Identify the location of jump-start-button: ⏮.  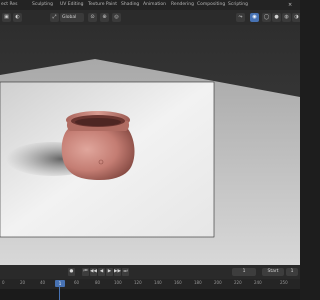
(85, 272).